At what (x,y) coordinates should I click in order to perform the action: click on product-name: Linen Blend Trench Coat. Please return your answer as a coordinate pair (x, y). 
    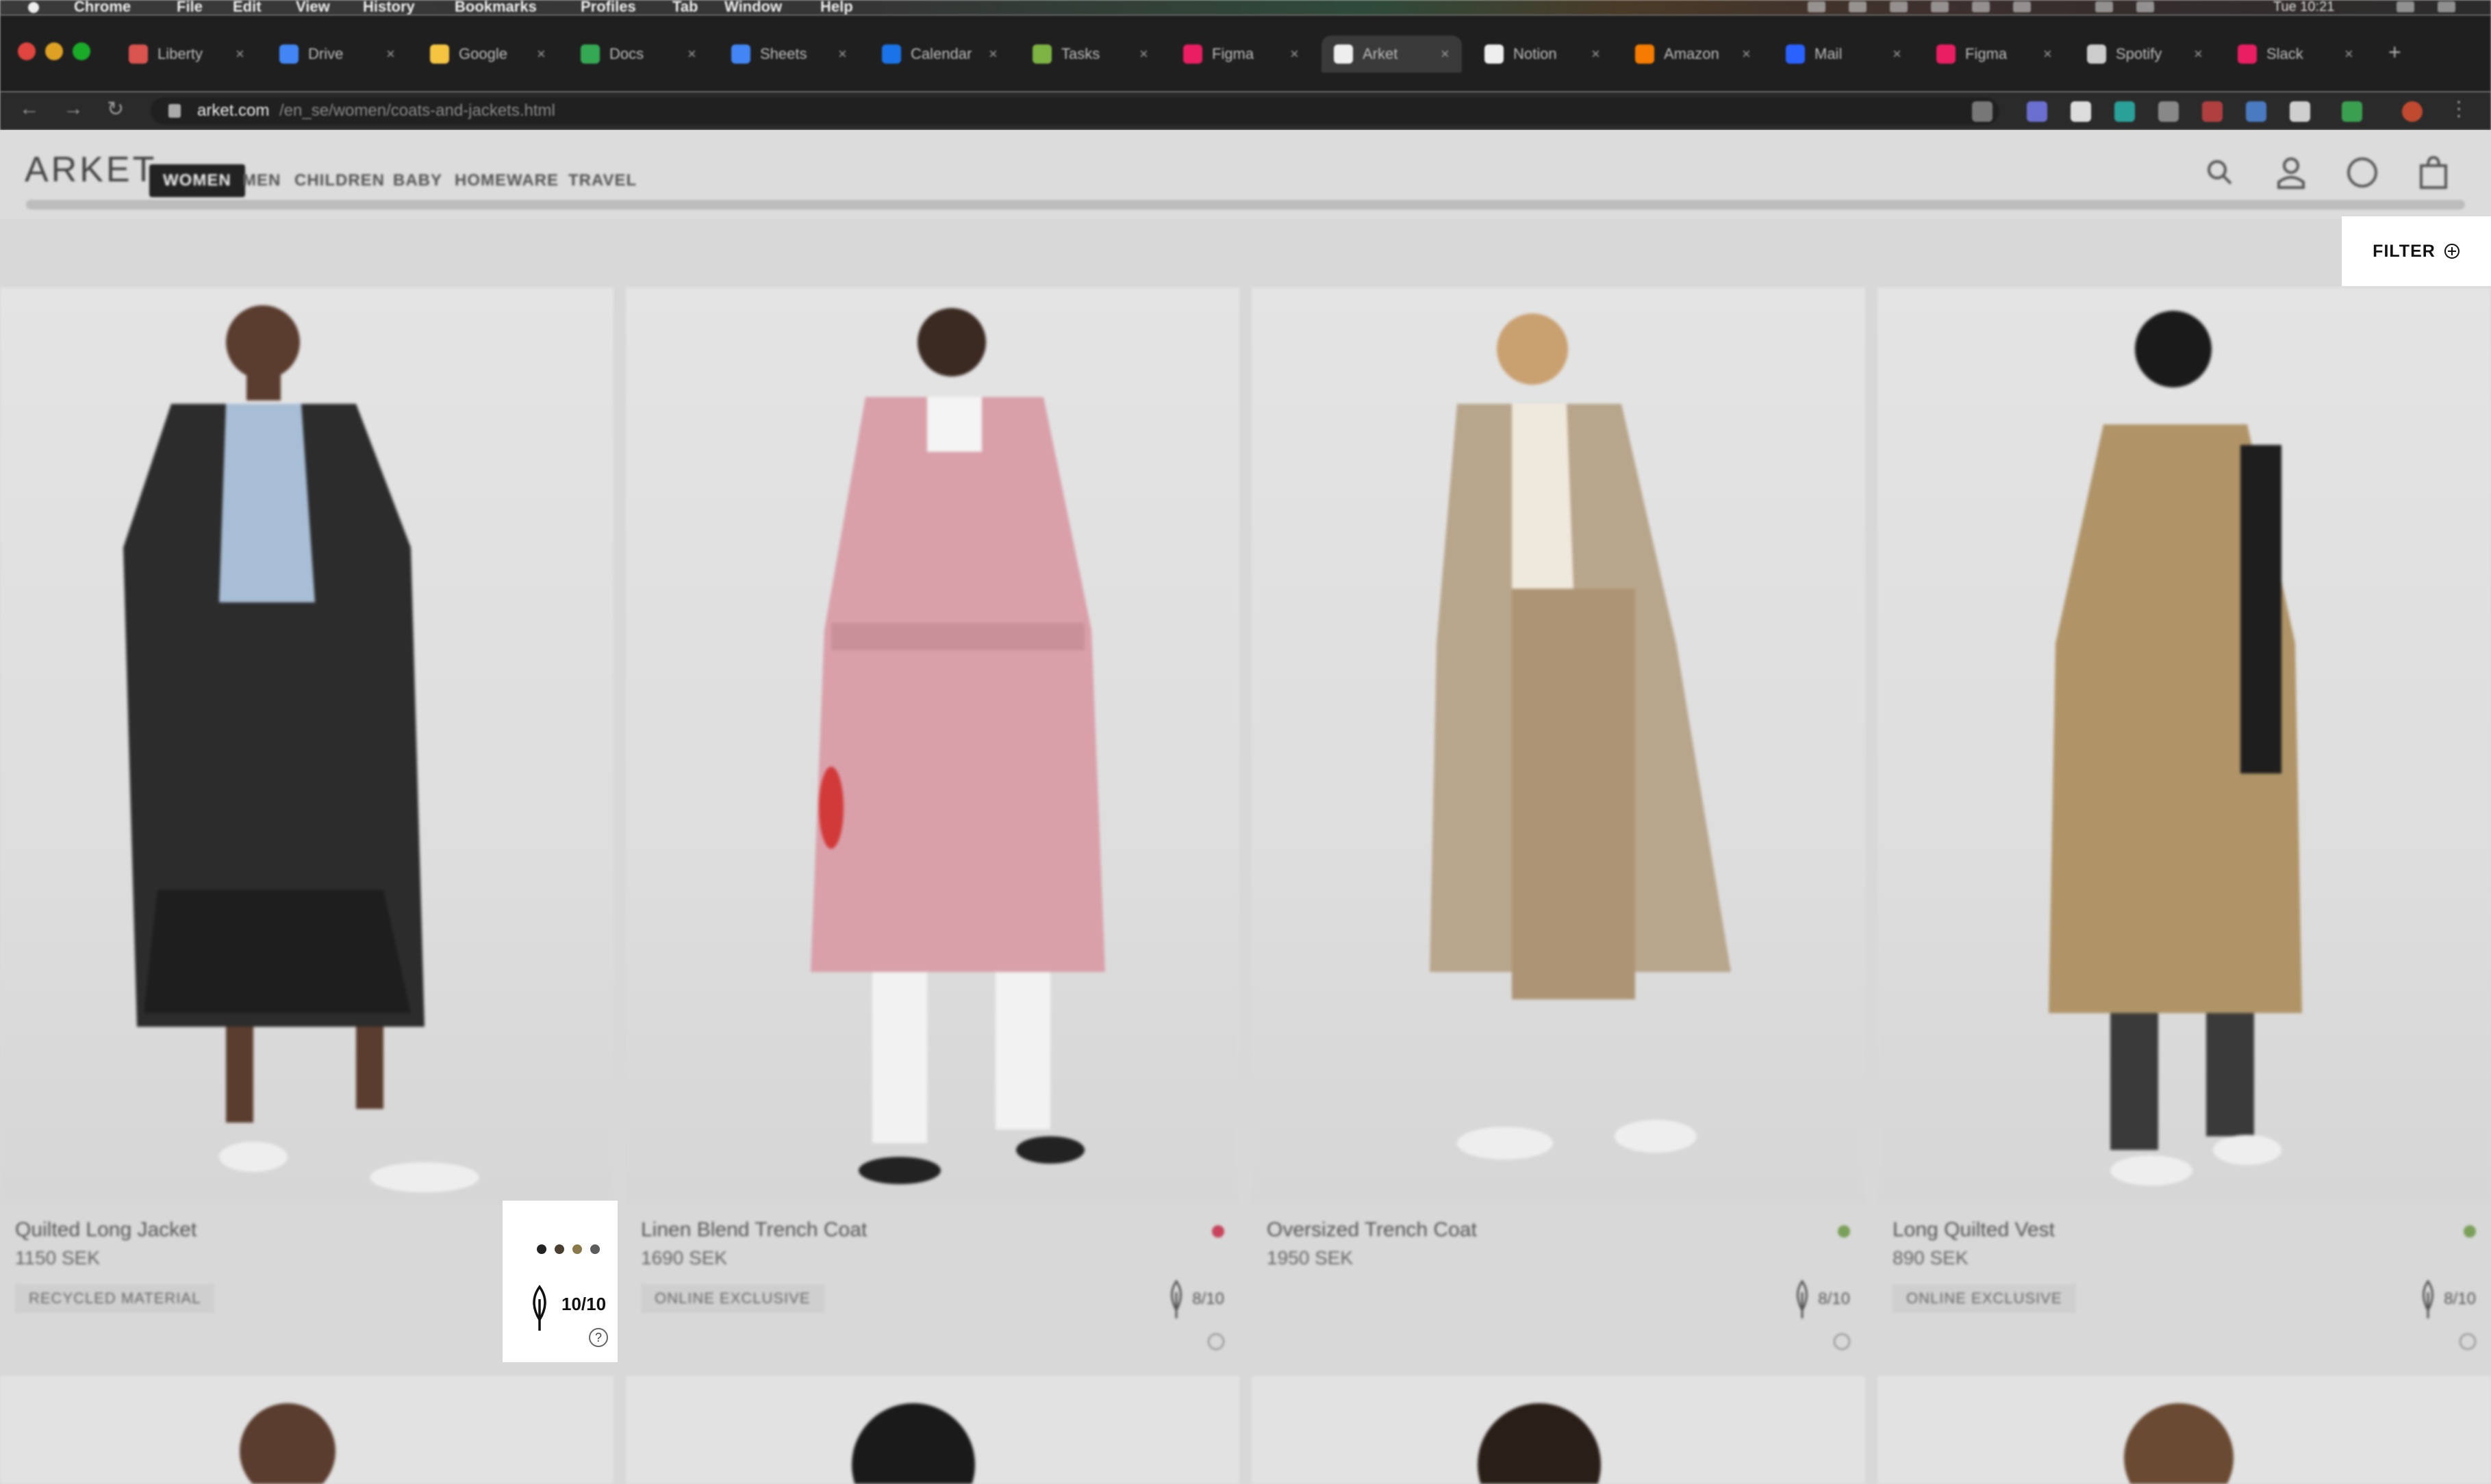
    Looking at the image, I should click on (754, 1230).